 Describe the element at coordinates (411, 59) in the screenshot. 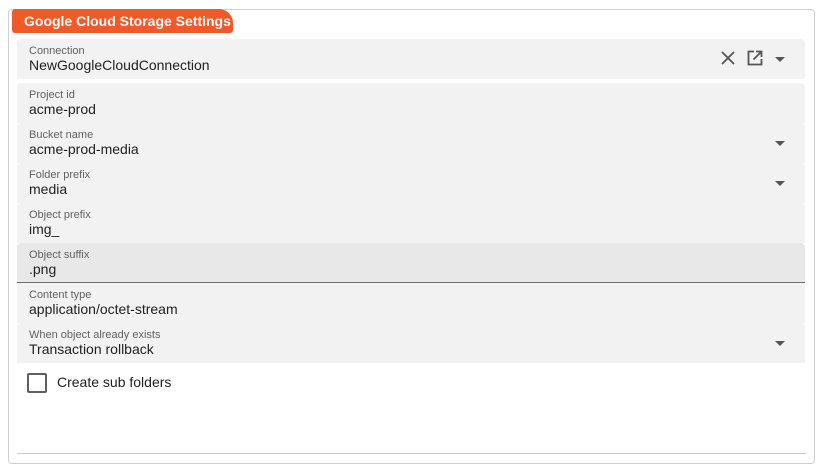

I see `connection-field: Connection NewGoogleCloudConnection` at that location.